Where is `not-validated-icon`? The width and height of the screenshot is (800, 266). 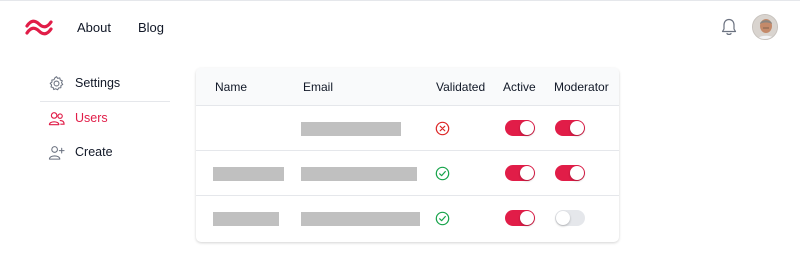
not-validated-icon is located at coordinates (442, 128).